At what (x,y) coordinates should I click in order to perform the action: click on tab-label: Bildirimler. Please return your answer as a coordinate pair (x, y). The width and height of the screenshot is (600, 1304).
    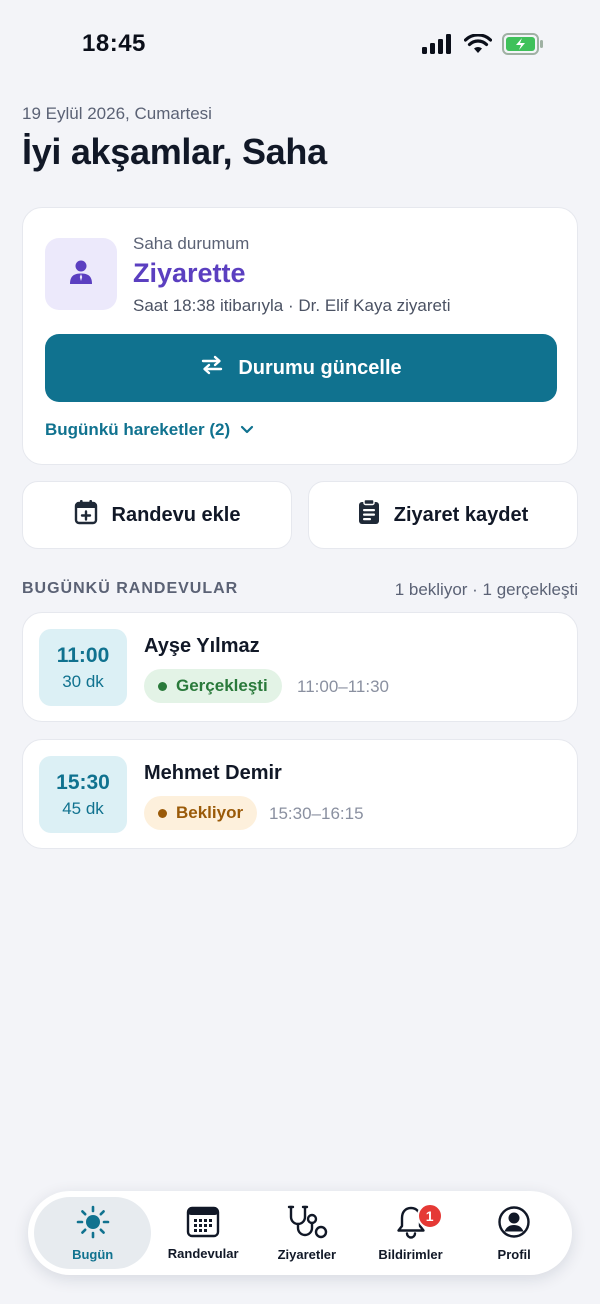
    Looking at the image, I should click on (410, 1254).